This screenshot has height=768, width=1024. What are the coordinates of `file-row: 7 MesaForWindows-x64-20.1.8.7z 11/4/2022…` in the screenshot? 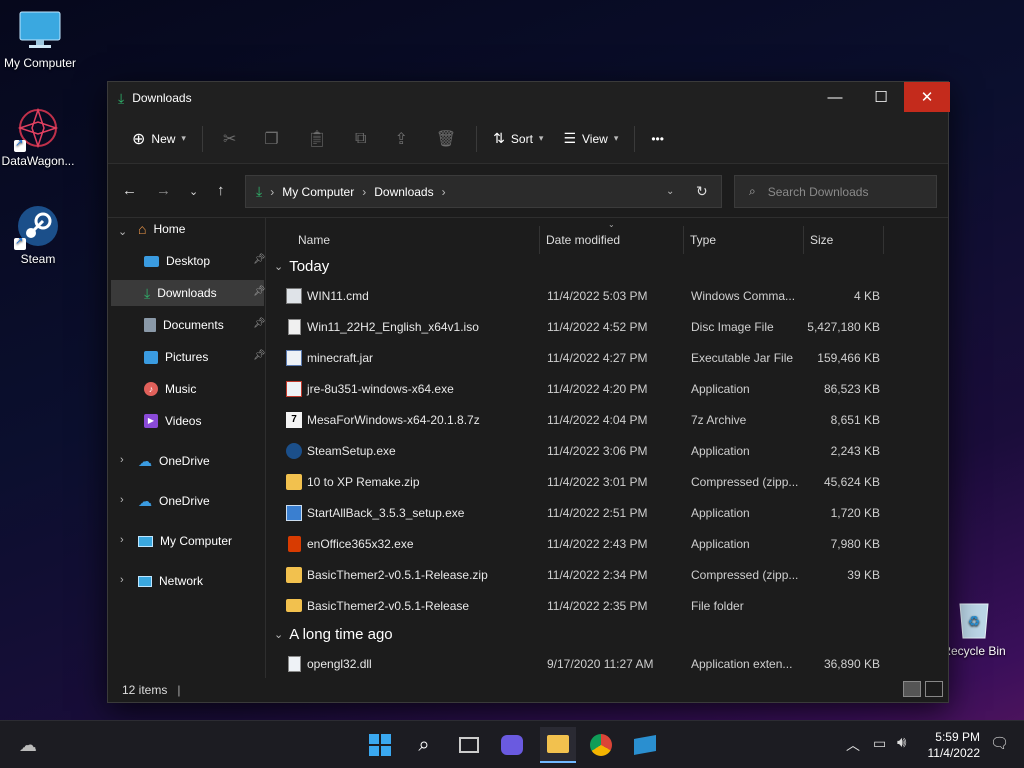 It's located at (578, 419).